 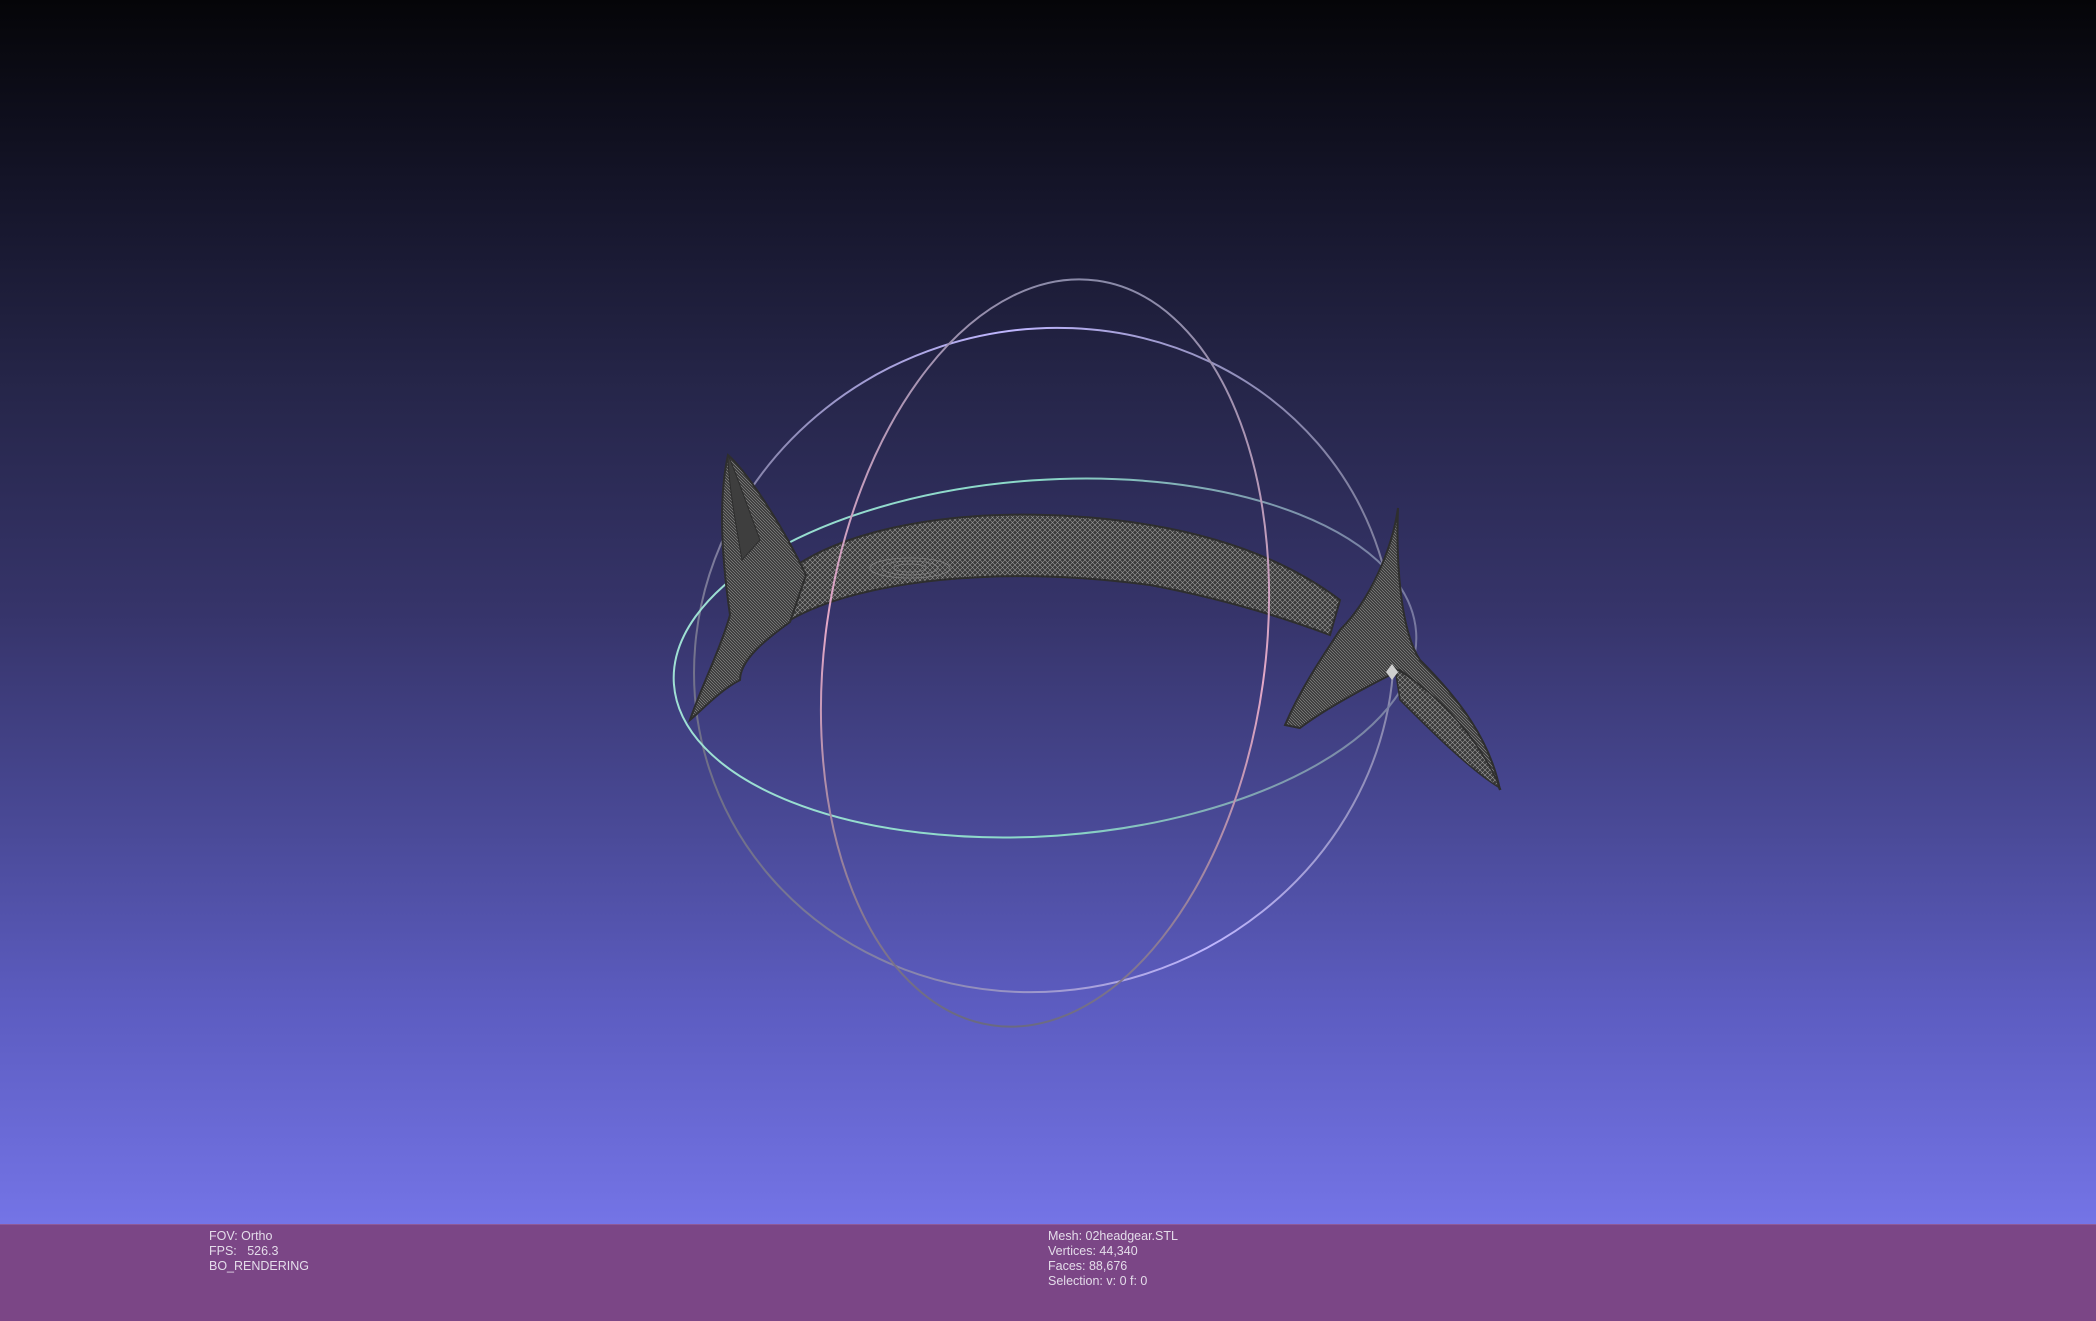 What do you see at coordinates (1098, 1281) in the screenshot?
I see `selection-label: Selection: v: 0 f: 0` at bounding box center [1098, 1281].